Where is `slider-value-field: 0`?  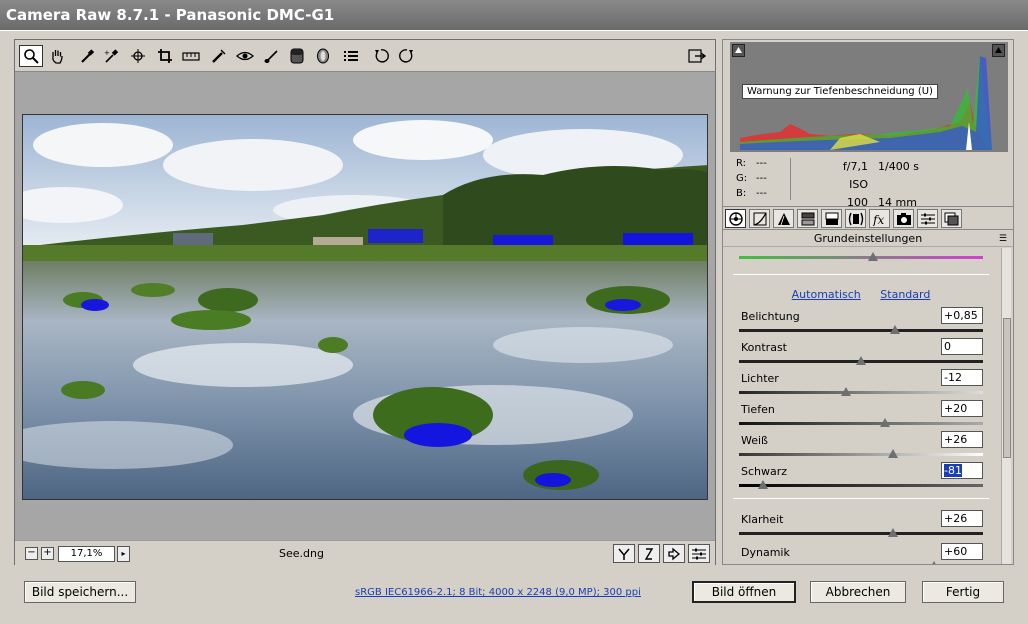
slider-value-field: 0 is located at coordinates (962, 346).